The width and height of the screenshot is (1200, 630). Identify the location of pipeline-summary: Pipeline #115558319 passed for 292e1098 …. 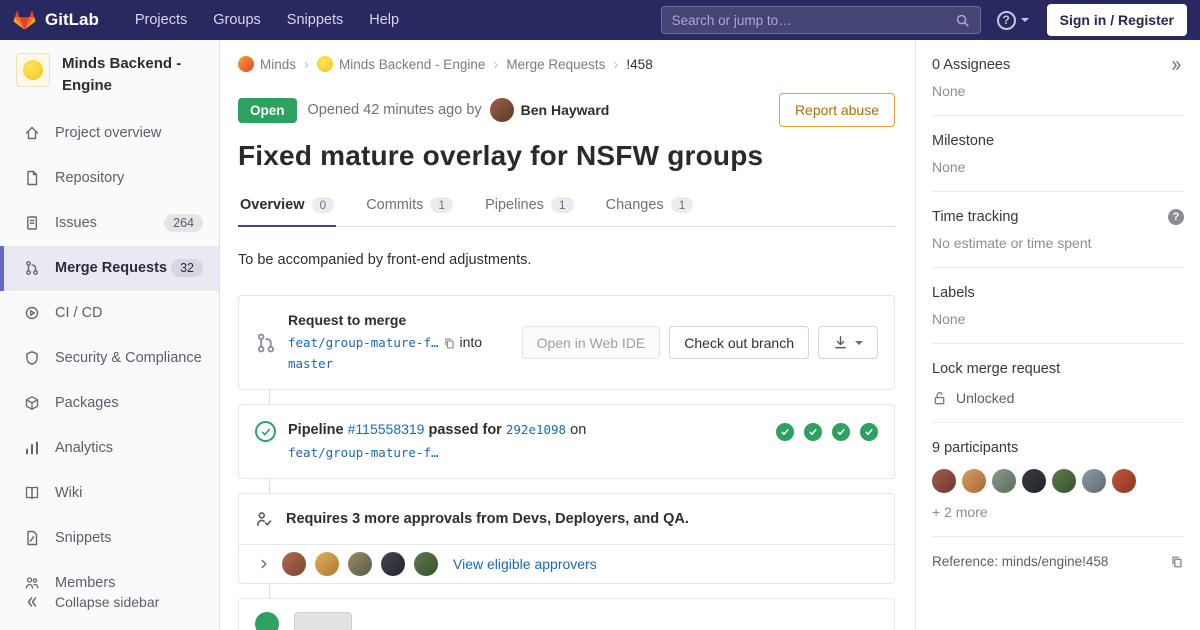
(437, 441).